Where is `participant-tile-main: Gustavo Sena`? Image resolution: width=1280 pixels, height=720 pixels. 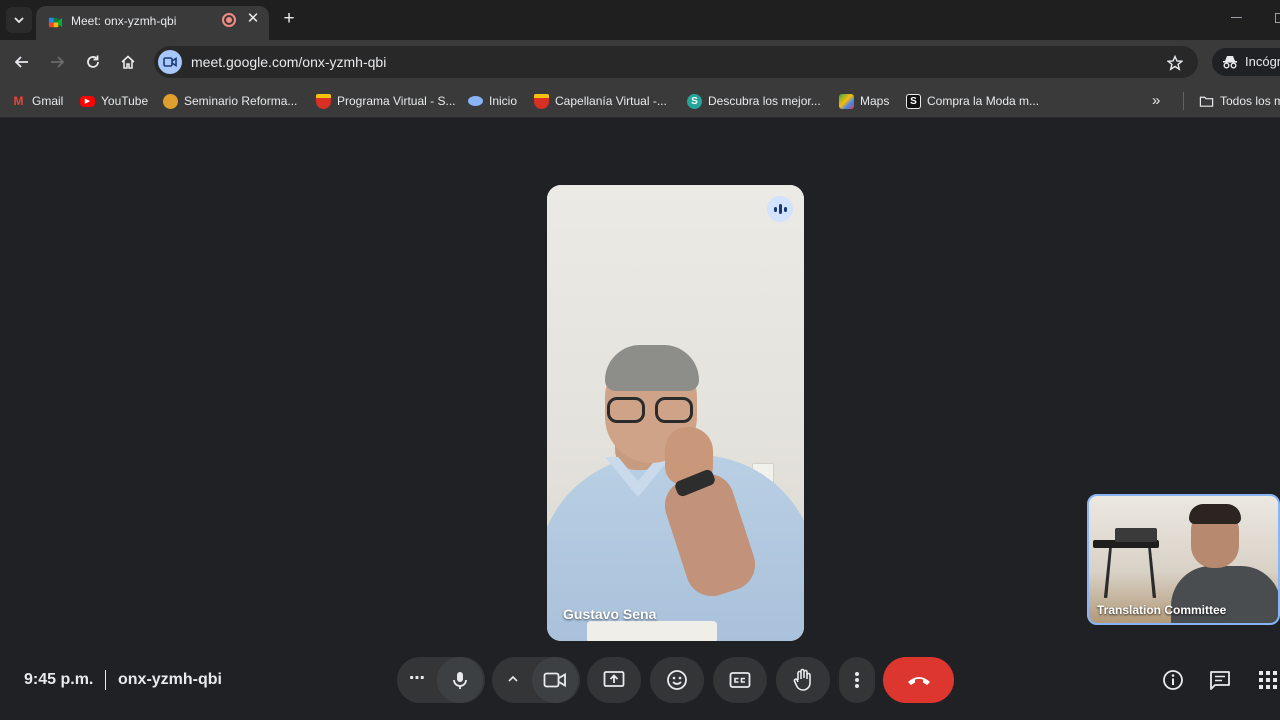
participant-tile-main: Gustavo Sena is located at coordinates (675, 413).